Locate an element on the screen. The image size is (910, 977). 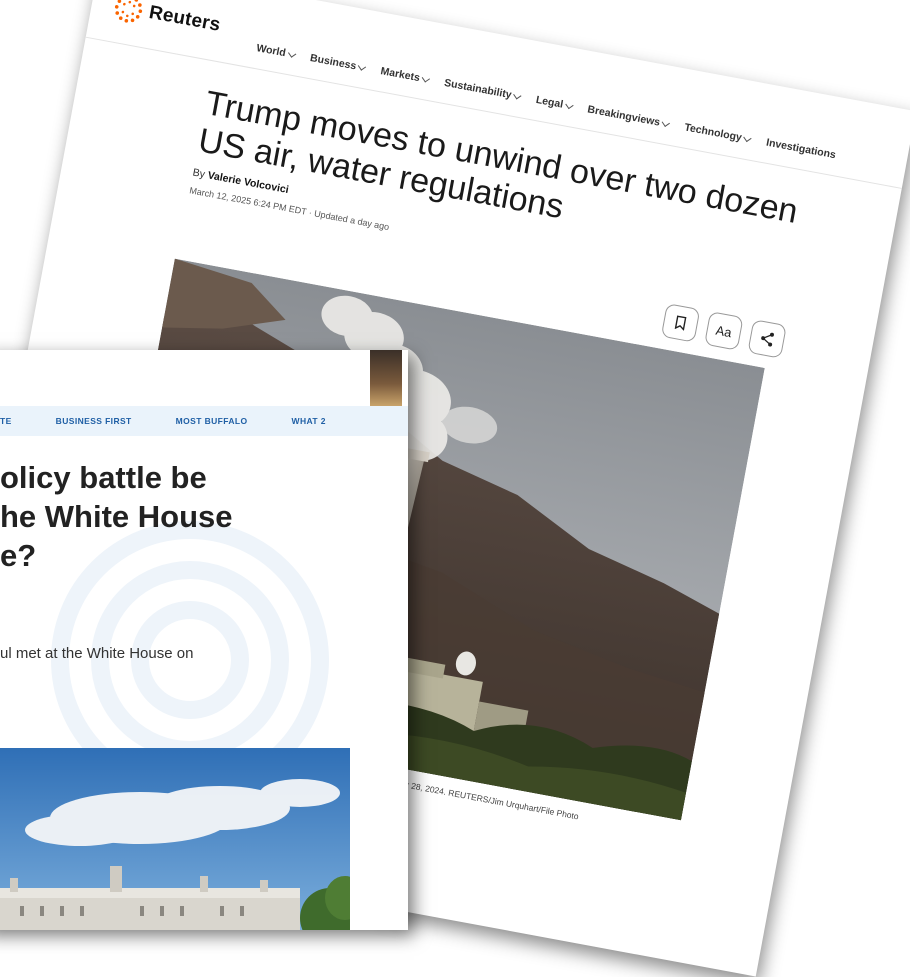
reuters-logo-text: Reuters is located at coordinates (185, 19).